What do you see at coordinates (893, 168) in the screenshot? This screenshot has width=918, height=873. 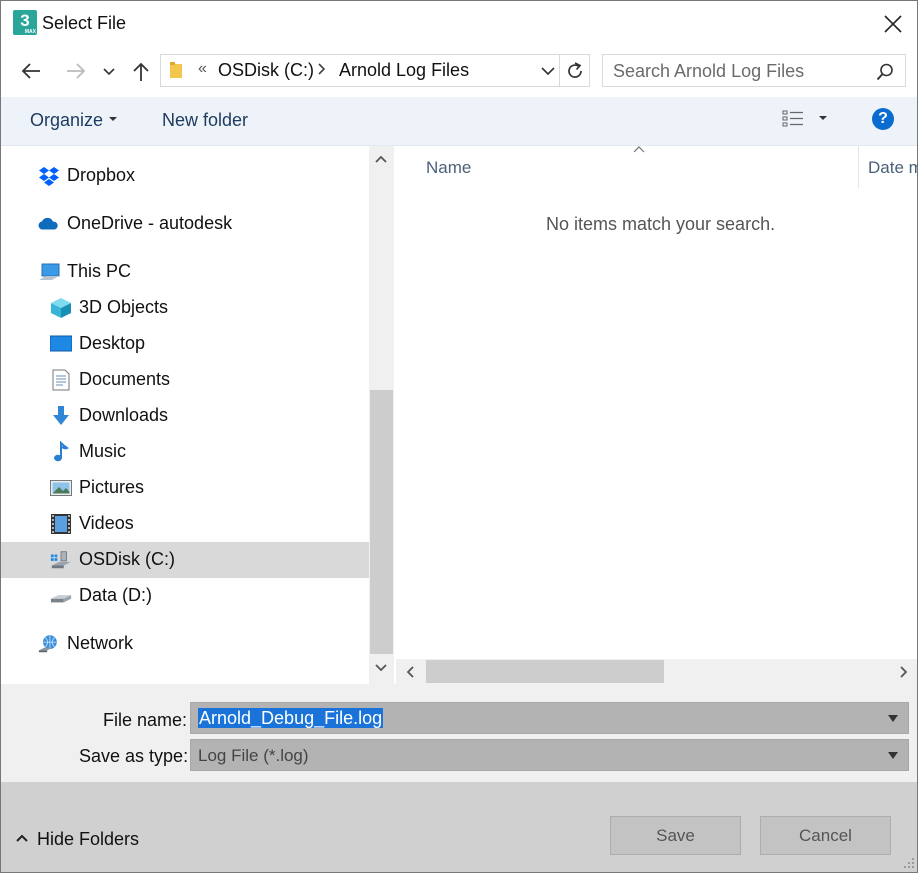 I see `column-header-date-modified: Date m` at bounding box center [893, 168].